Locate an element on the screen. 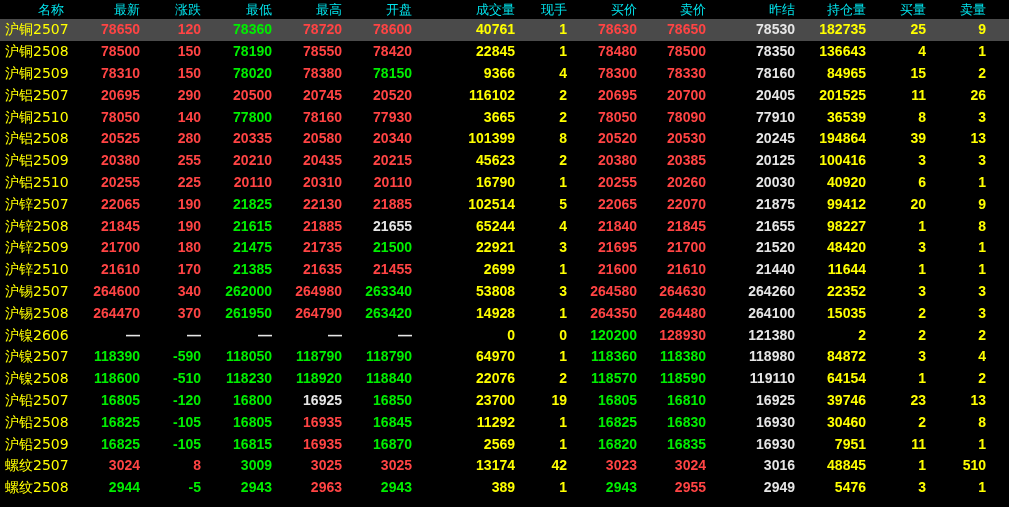 The height and width of the screenshot is (507, 1009). column-header: 现手 is located at coordinates (554, 9).